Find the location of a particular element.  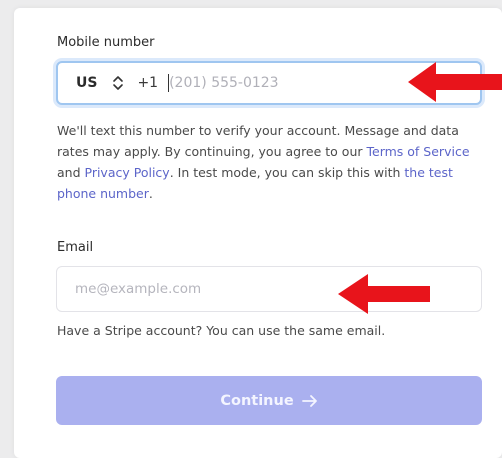

help-text-part: and is located at coordinates (71, 172).